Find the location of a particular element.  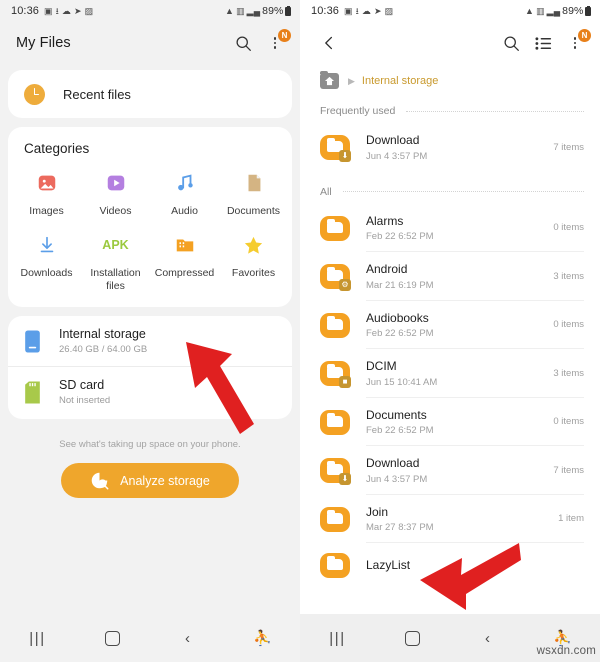

image-icon: ▨ is located at coordinates (389, 10).